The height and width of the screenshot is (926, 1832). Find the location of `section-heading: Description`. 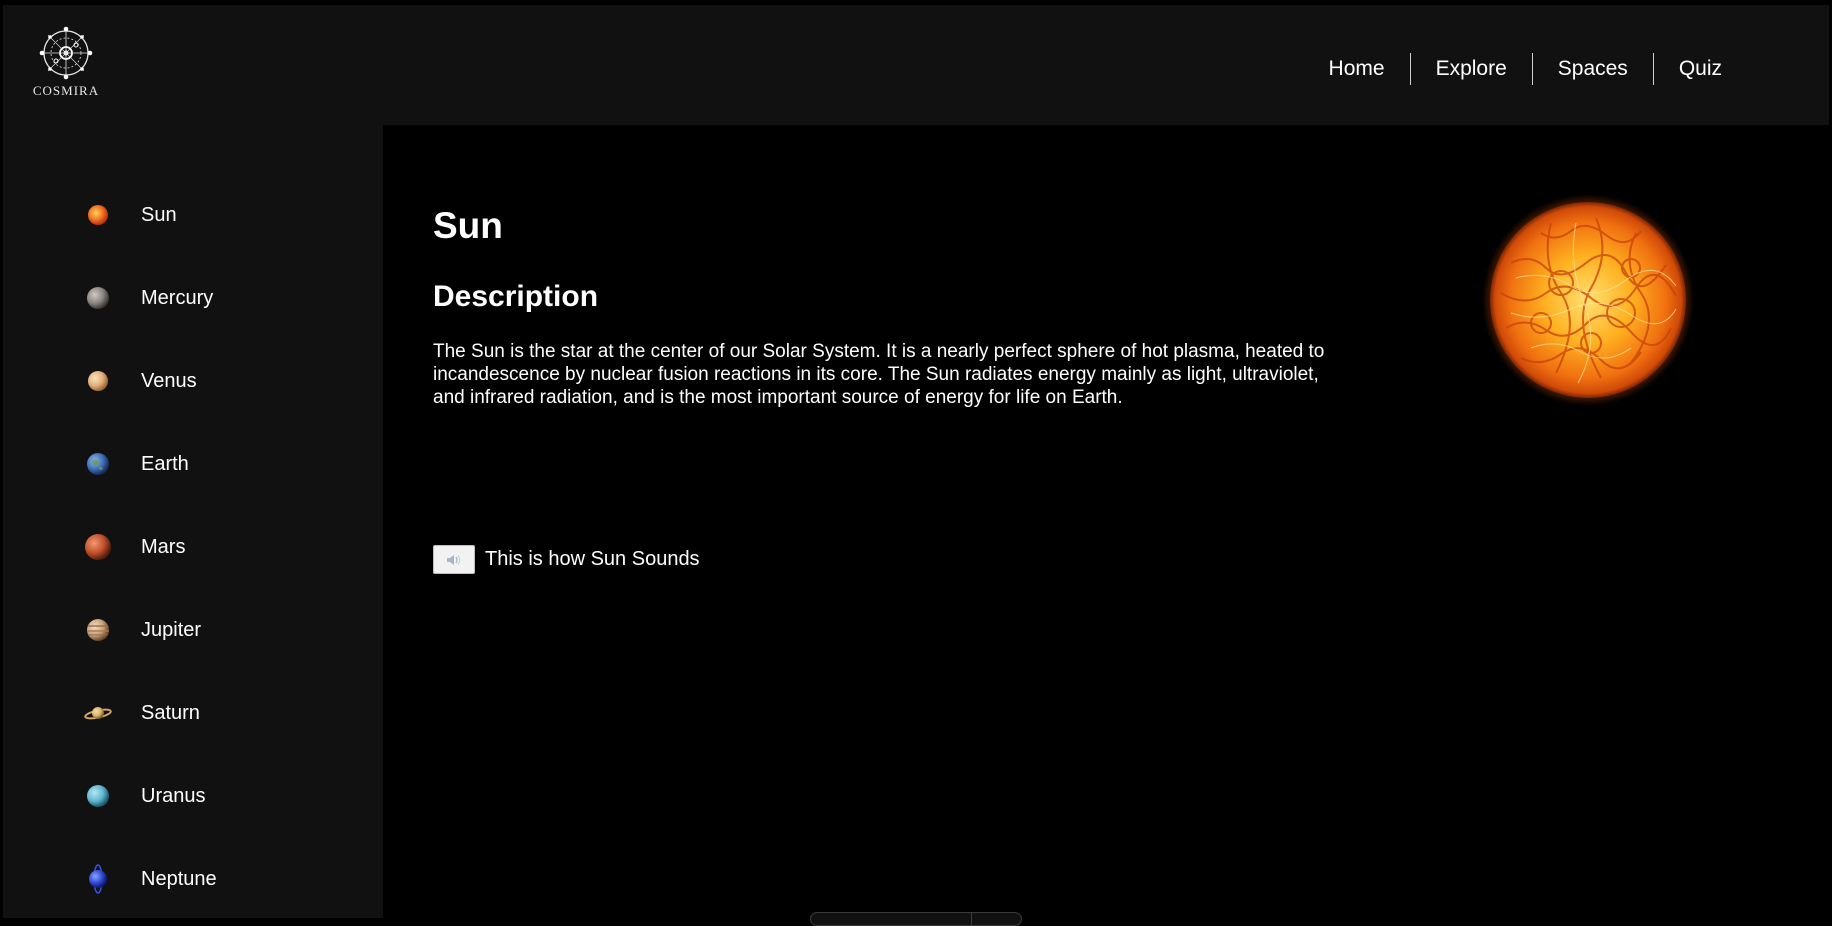

section-heading: Description is located at coordinates (516, 296).